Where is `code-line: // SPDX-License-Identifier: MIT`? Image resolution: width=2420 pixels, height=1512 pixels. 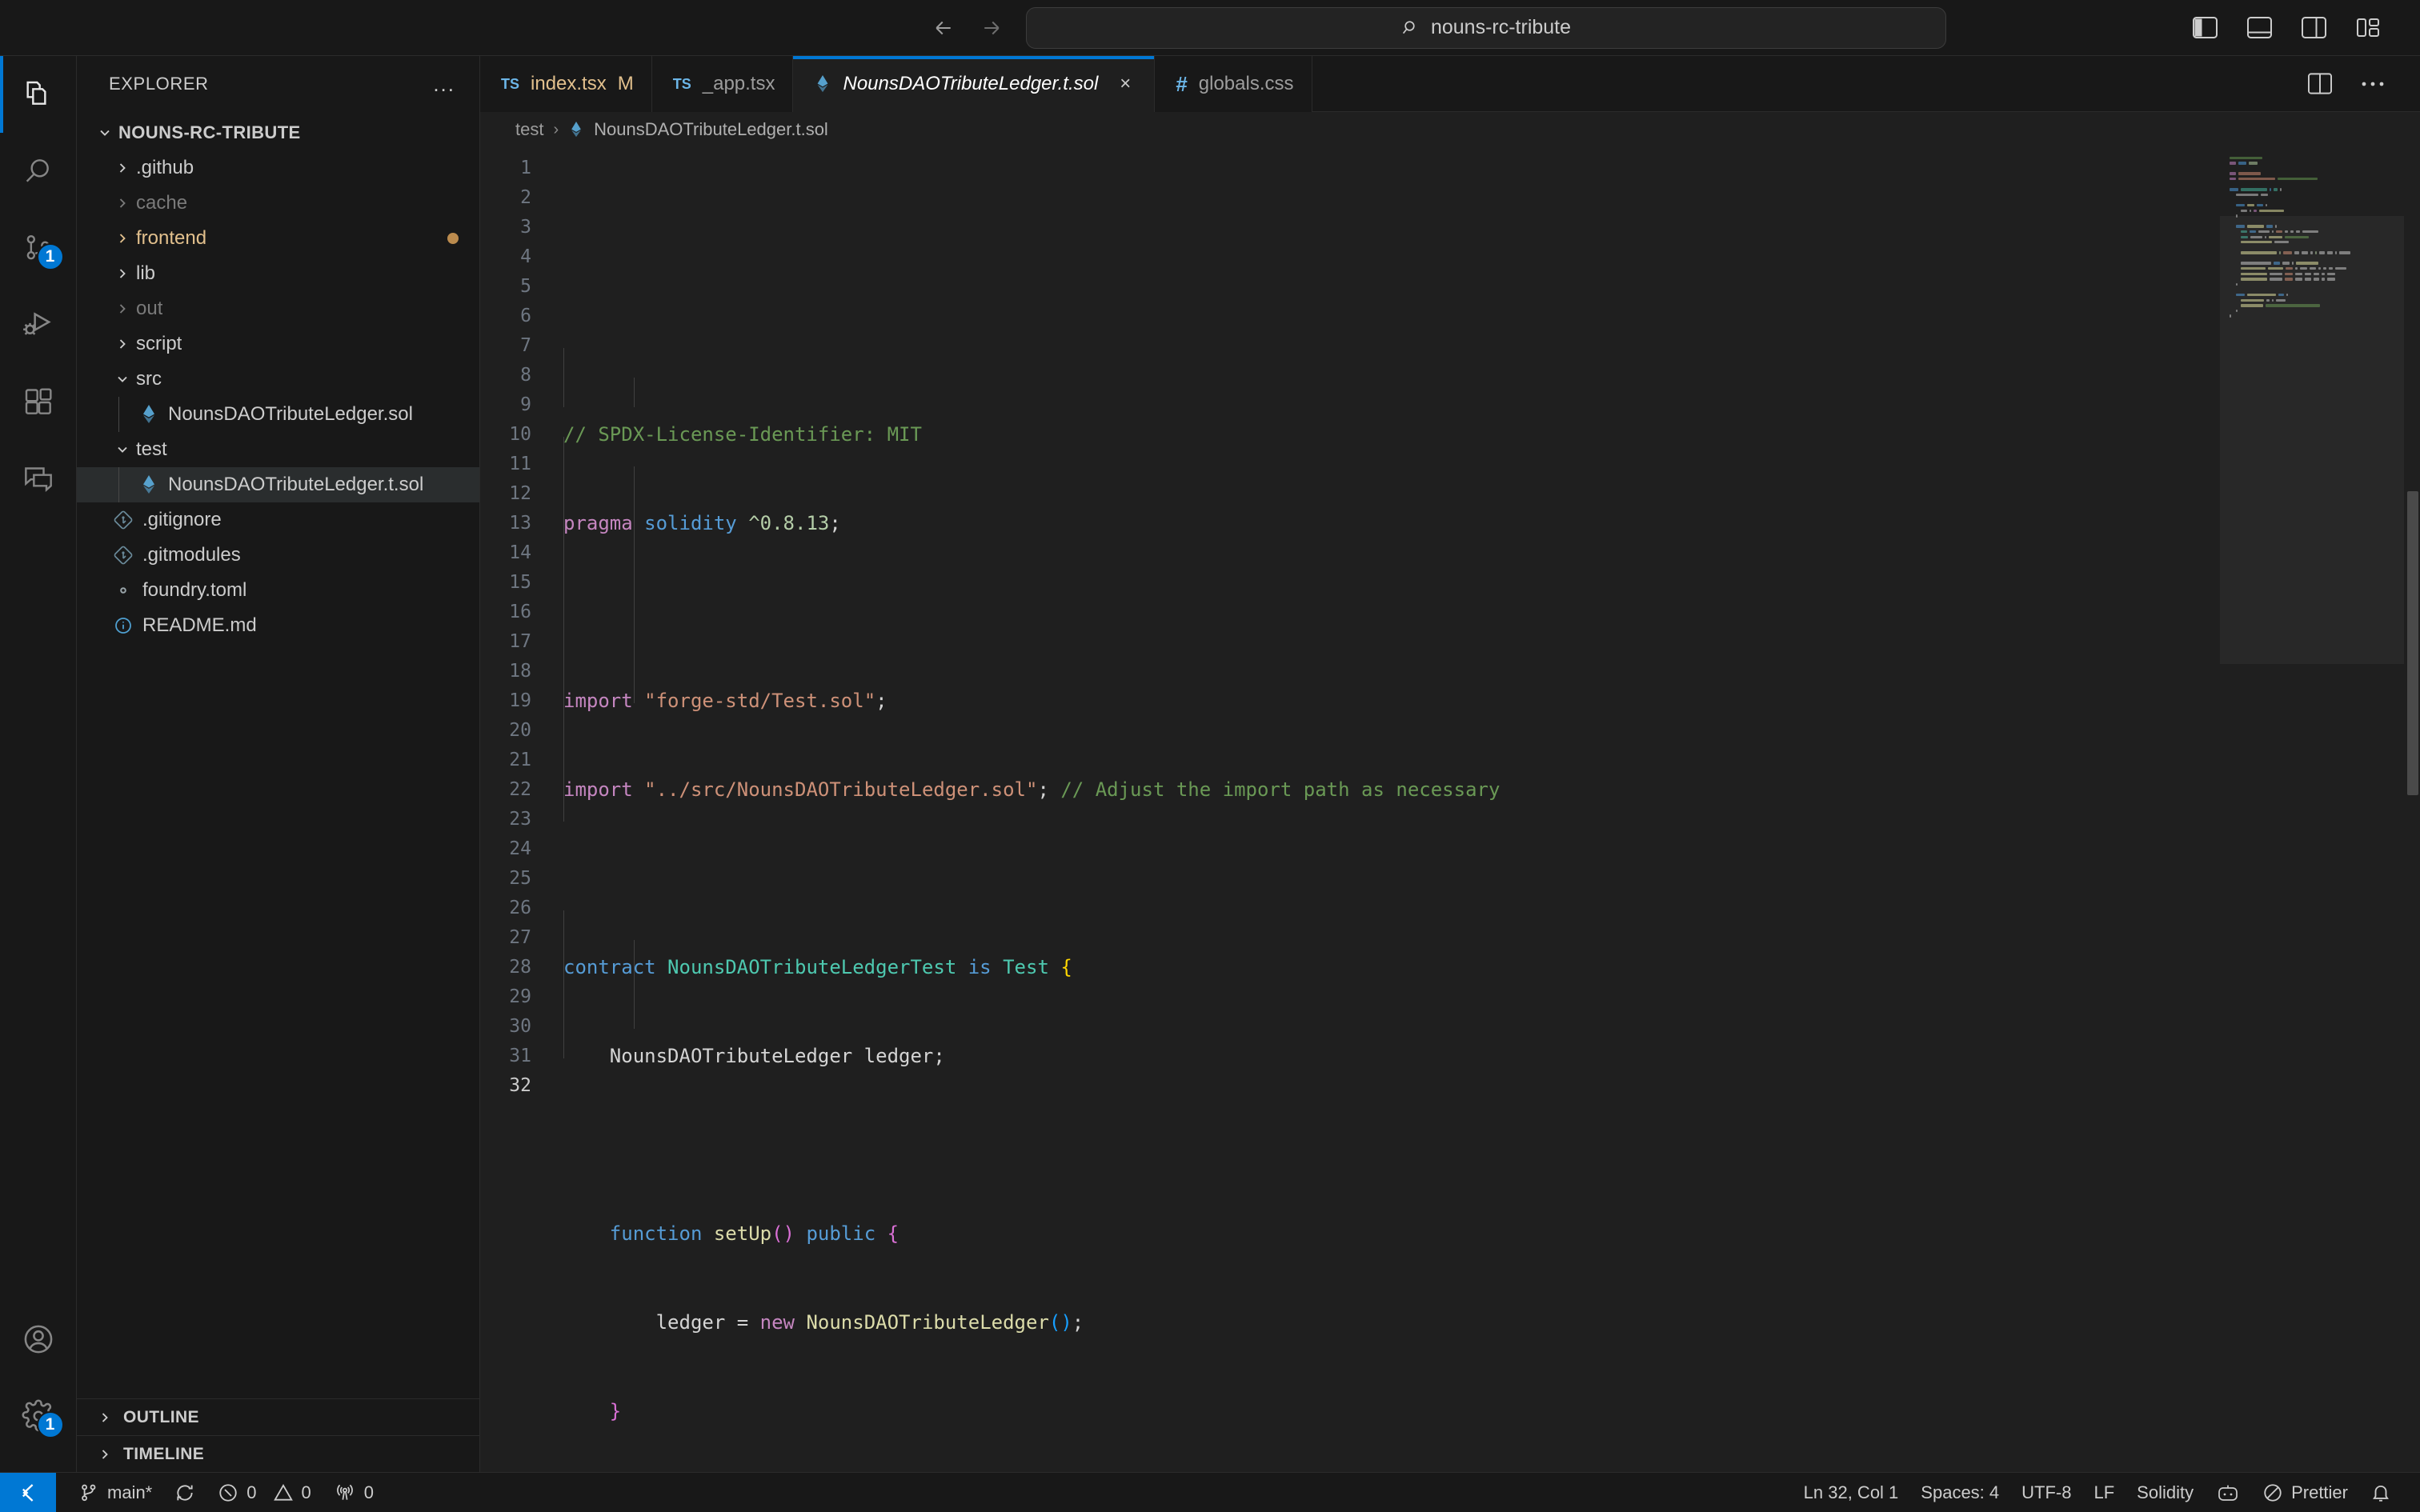
code-line: // SPDX-License-Identifier: MIT is located at coordinates (742, 434).